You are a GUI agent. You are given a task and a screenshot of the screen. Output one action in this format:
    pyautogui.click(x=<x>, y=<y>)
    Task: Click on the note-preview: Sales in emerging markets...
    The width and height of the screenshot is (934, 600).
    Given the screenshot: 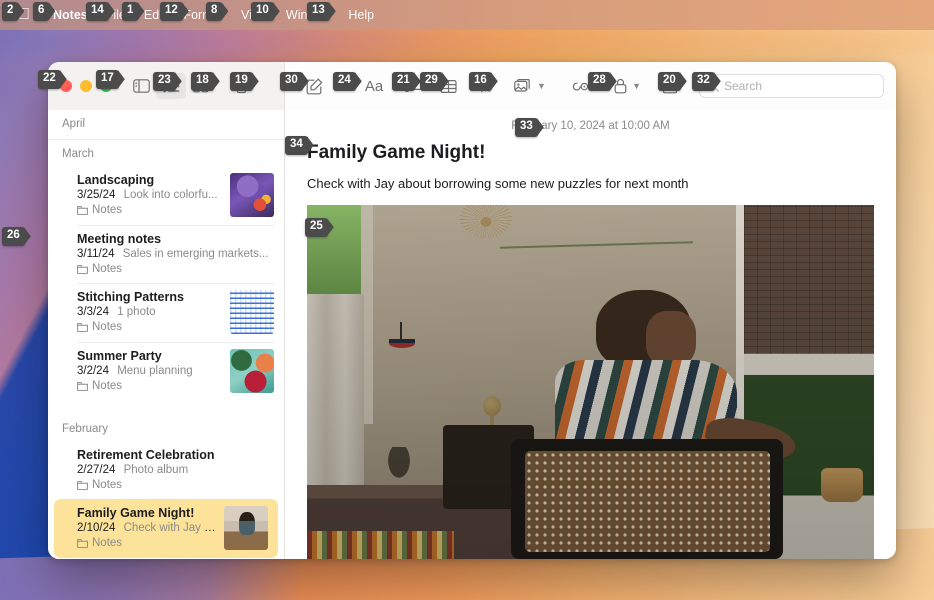 What is the action you would take?
    pyautogui.click(x=195, y=254)
    